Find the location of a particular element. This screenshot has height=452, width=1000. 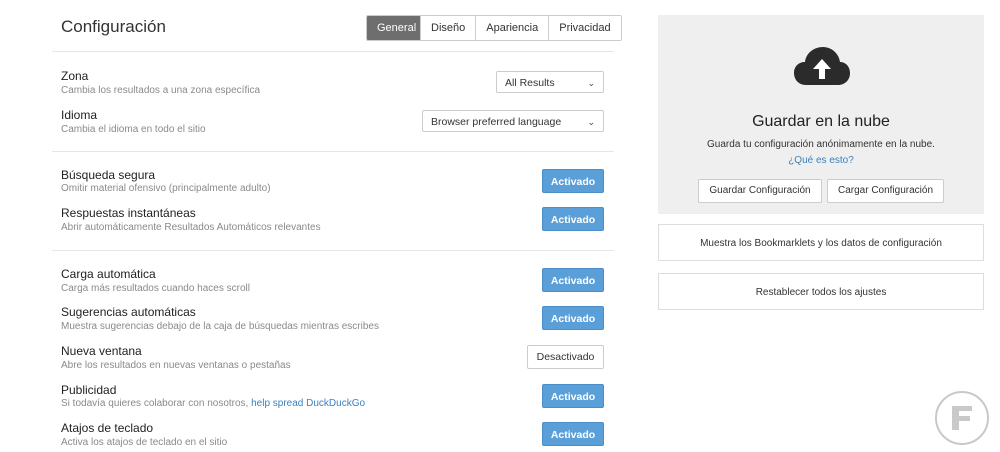

nueva-ventana-toggle: Desactivado is located at coordinates (565, 357).